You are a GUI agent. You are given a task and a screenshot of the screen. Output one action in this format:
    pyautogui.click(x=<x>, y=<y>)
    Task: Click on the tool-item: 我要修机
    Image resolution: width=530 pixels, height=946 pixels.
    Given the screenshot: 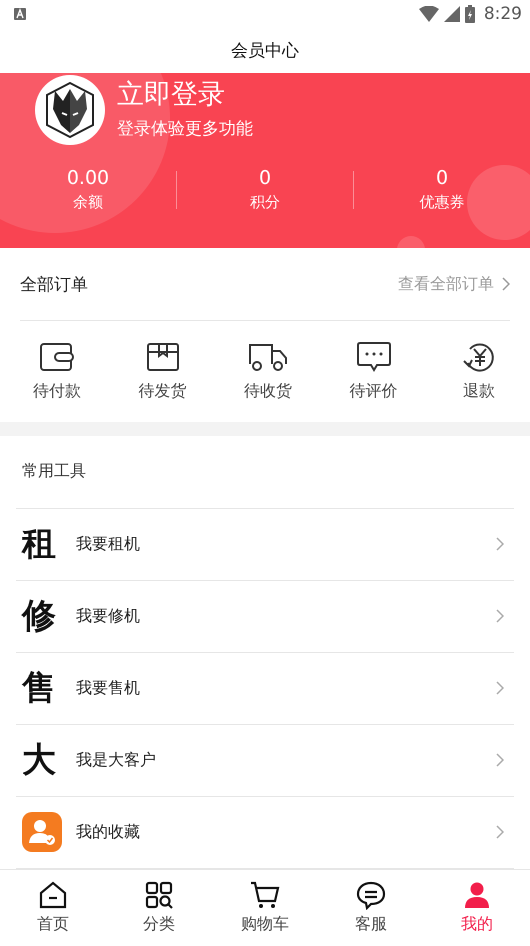 What is the action you would take?
    pyautogui.click(x=286, y=616)
    